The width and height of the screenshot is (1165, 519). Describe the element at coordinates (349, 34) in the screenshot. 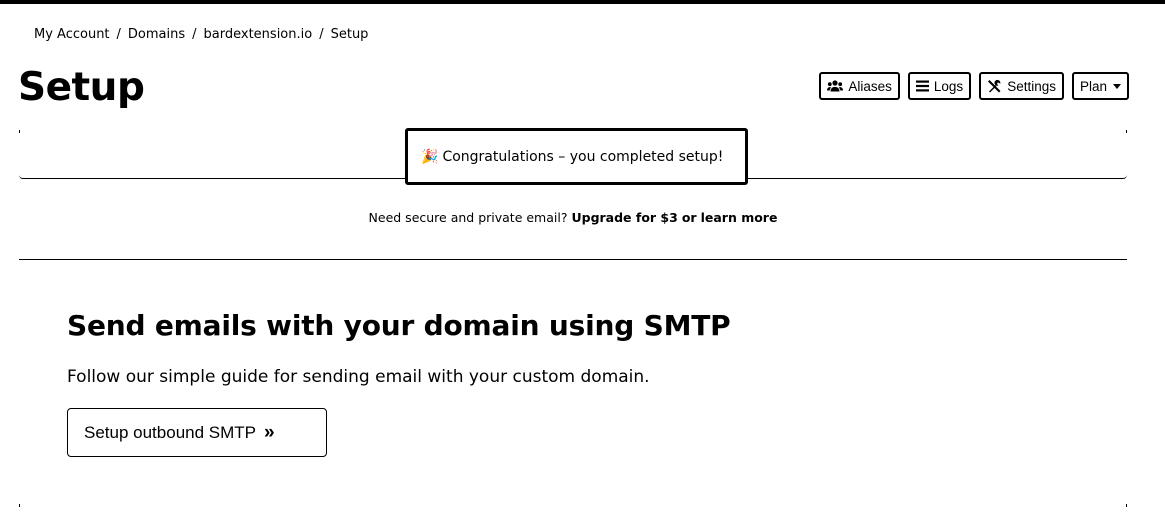

I see `breadcrumb-current: Setup` at that location.